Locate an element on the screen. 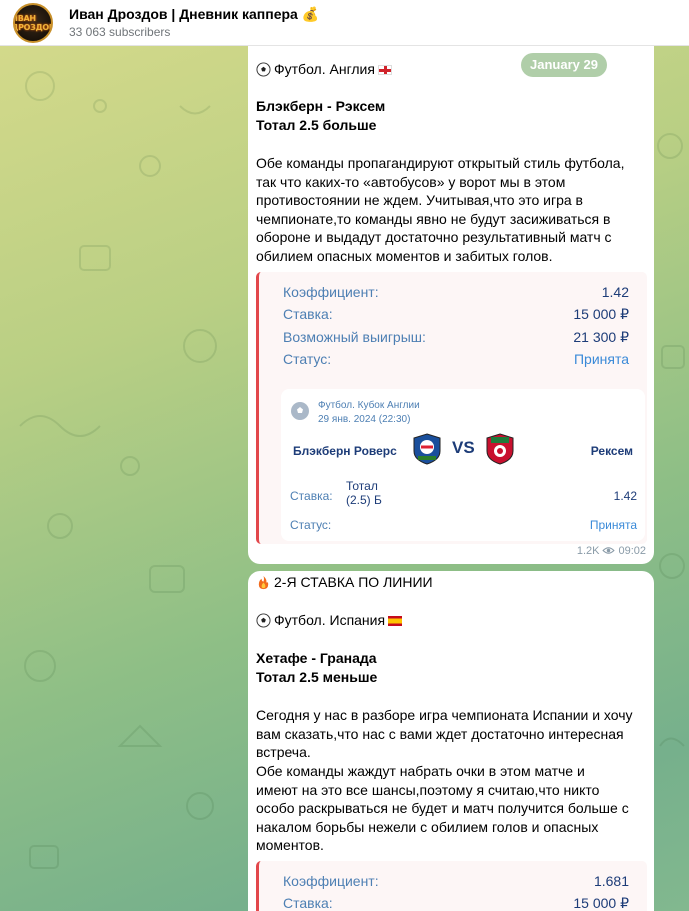 This screenshot has width=689, height=911. bet-slip: Коэффициент: 1.681 Ставка: 15 000 ₽ is located at coordinates (451, 886).